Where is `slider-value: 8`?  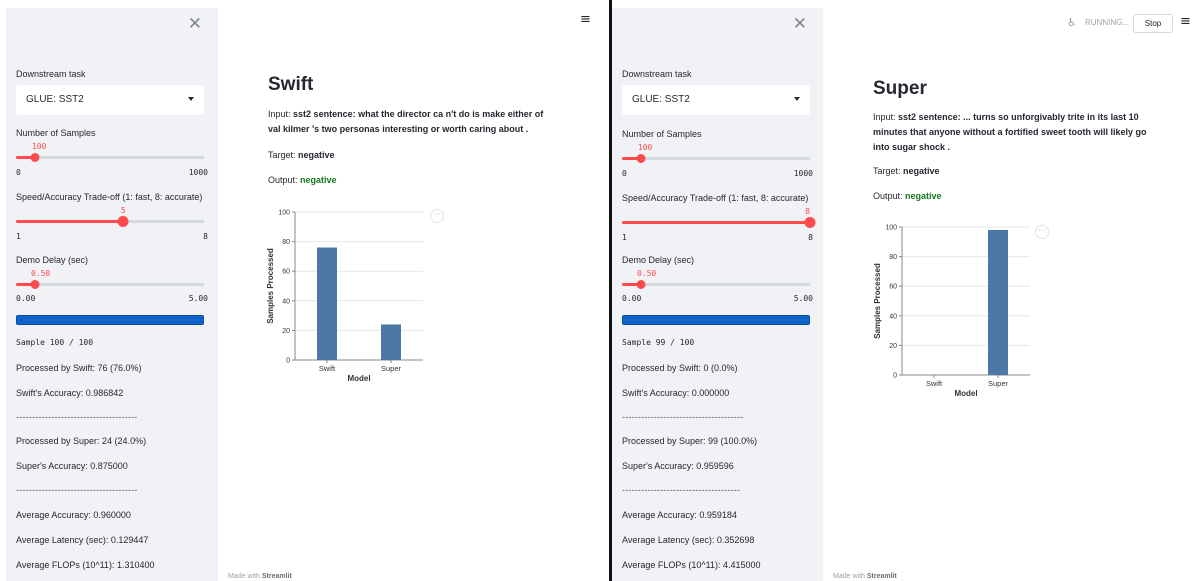
slider-value: 8 is located at coordinates (807, 211).